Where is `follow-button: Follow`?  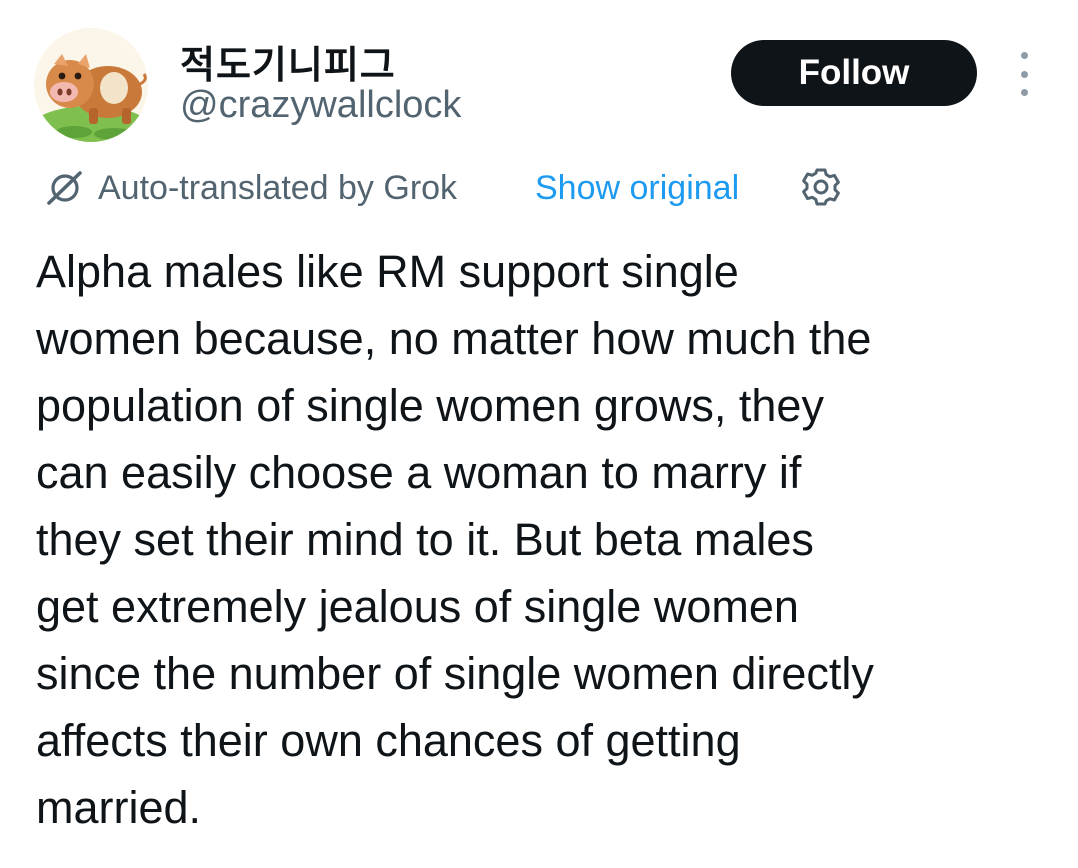
follow-button: Follow is located at coordinates (854, 73).